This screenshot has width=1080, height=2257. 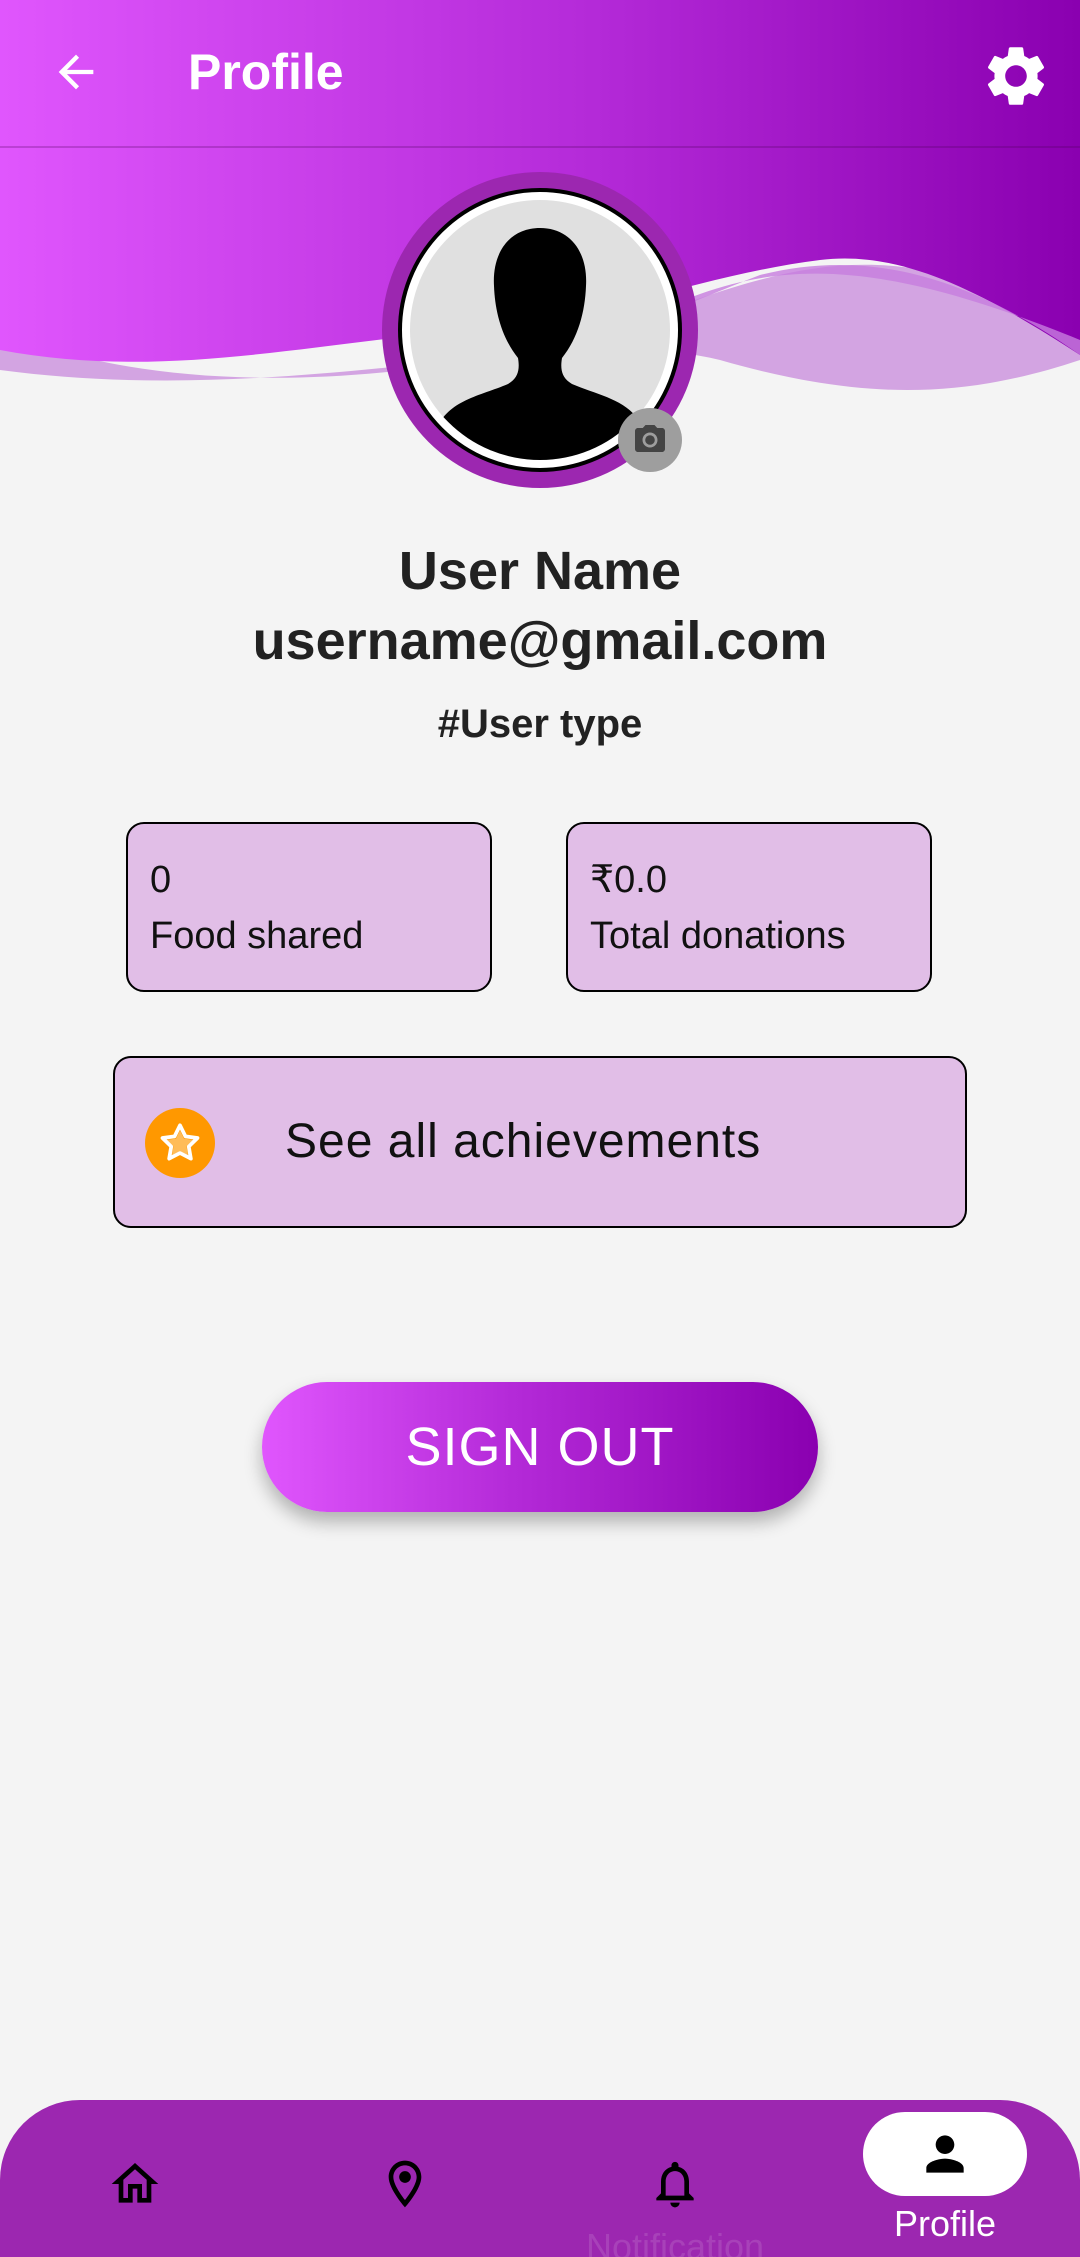 I want to click on back-button, so click(x=76, y=72).